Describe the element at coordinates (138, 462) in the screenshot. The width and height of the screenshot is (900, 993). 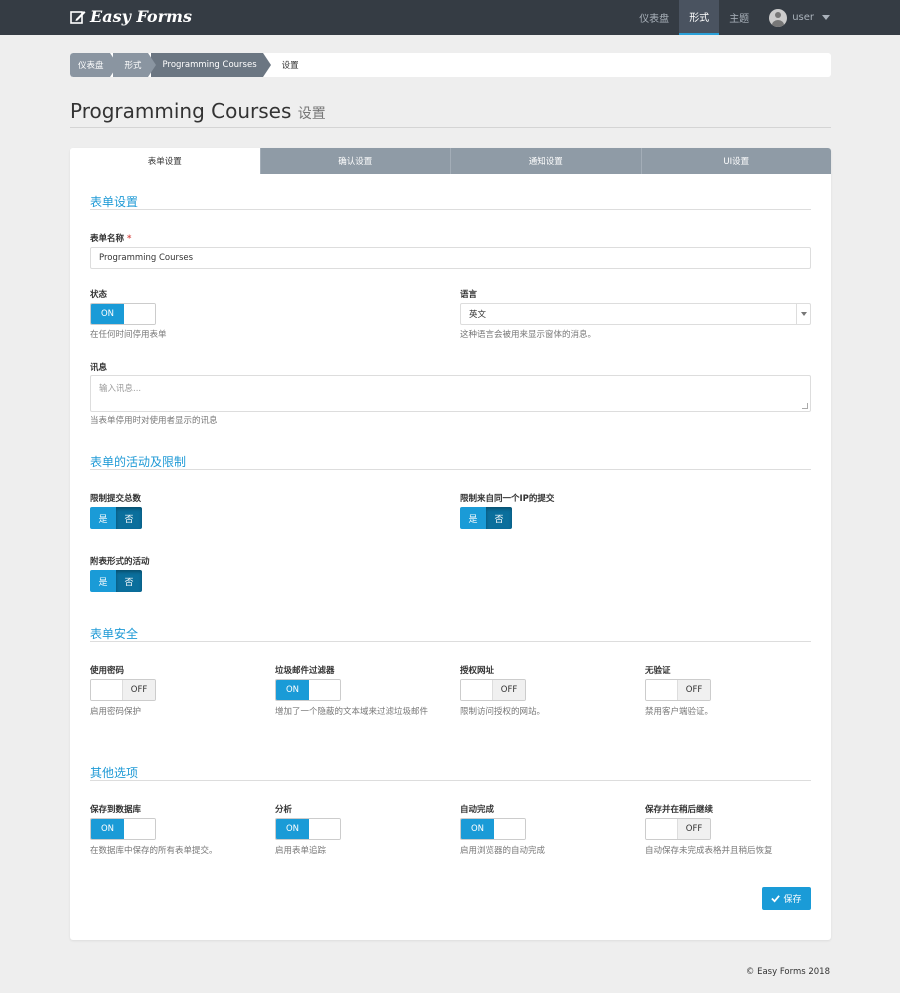
I see `section-activity: 表单的活动及限制` at that location.